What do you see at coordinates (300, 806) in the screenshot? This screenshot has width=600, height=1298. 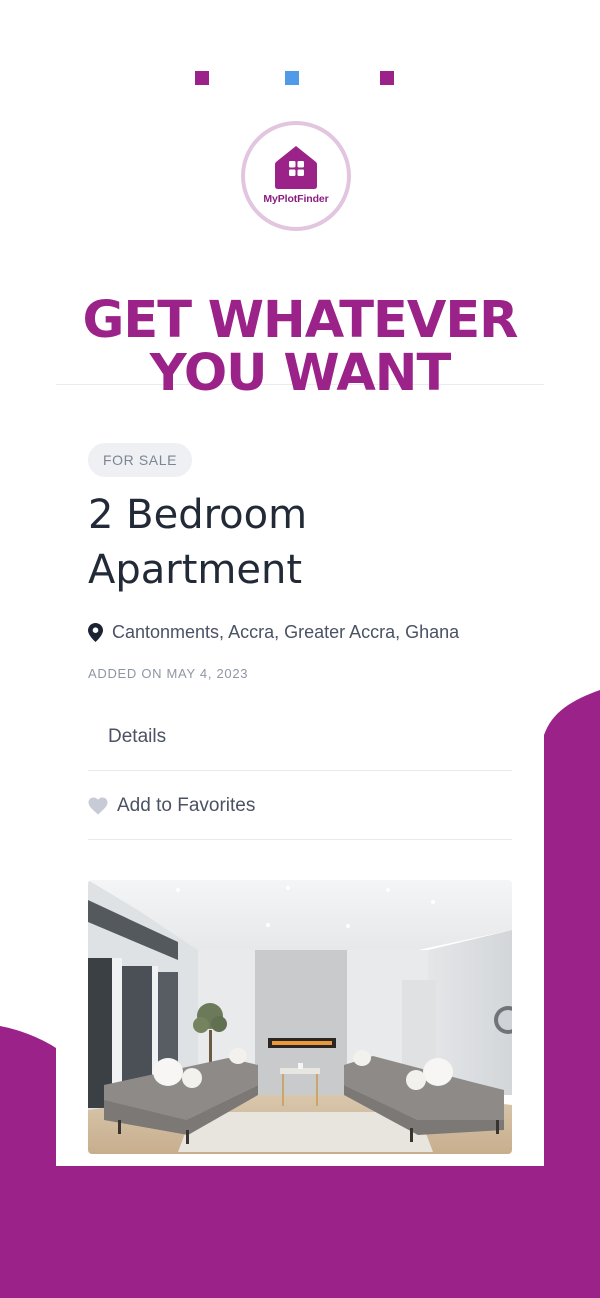 I see `add-to-favorites-button: Add to Favorites` at bounding box center [300, 806].